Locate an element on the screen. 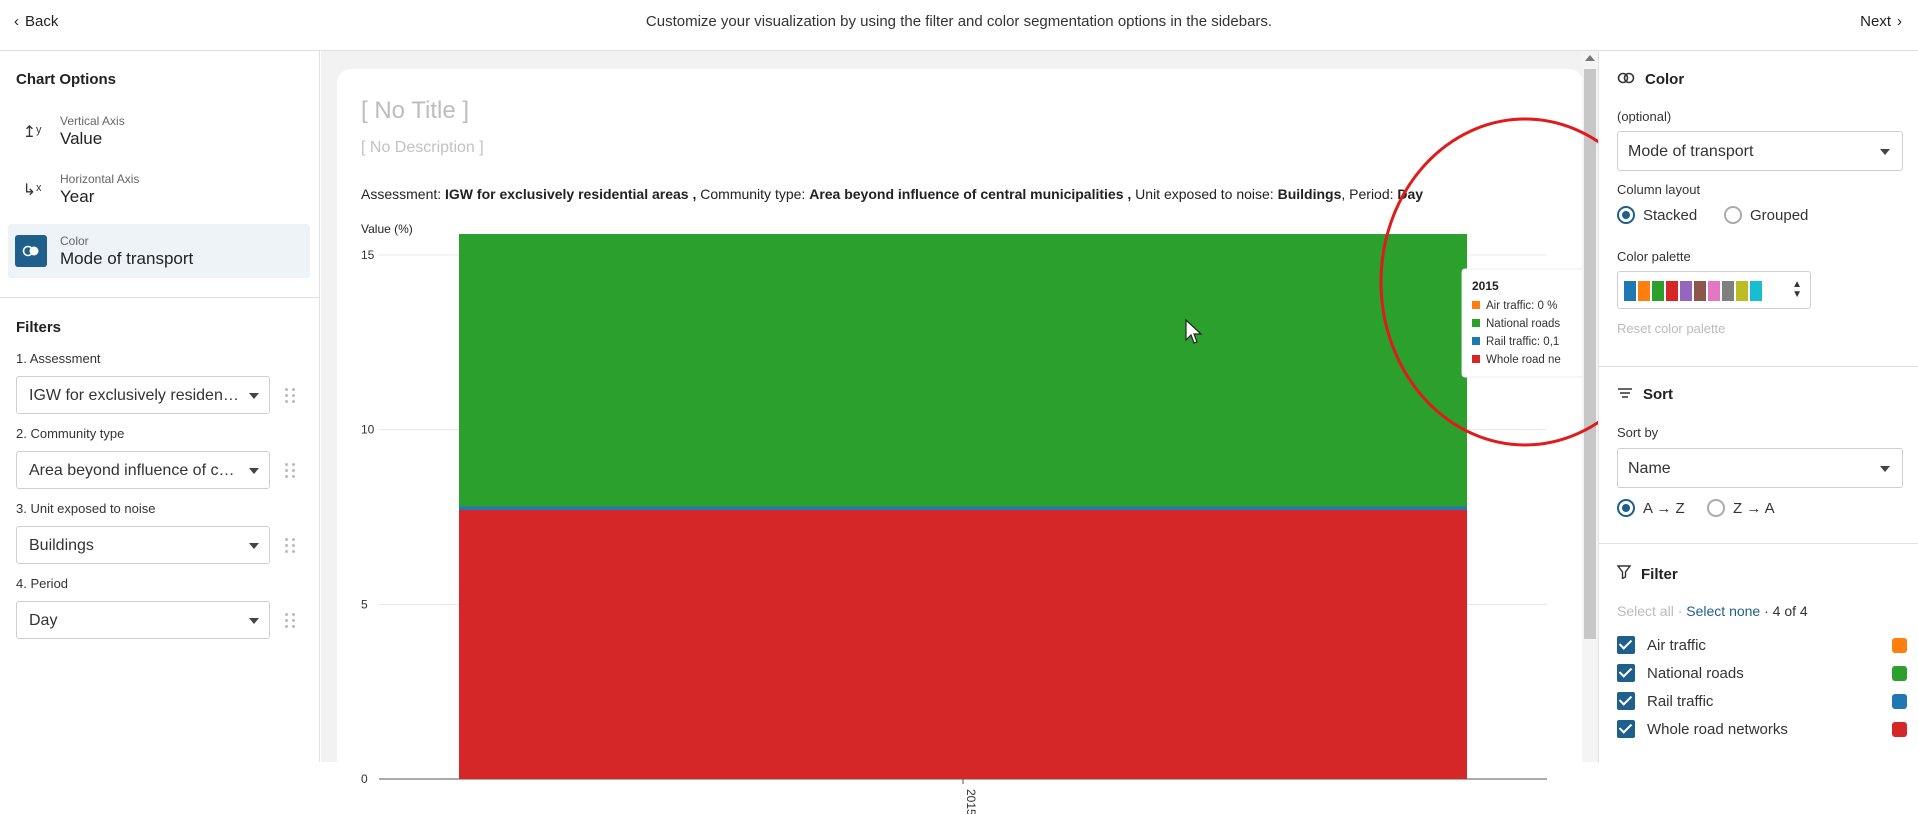  next-button: Next › is located at coordinates (1881, 21).